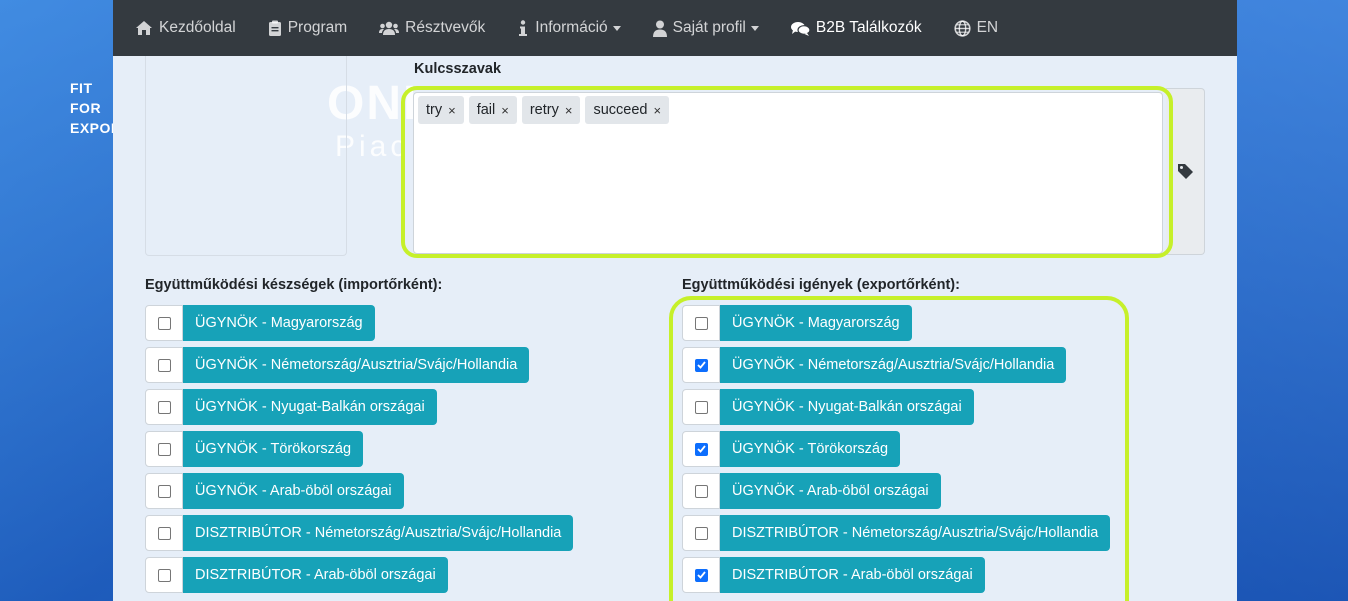 The image size is (1348, 601). Describe the element at coordinates (246, 156) in the screenshot. I see `image-placeholder` at that location.